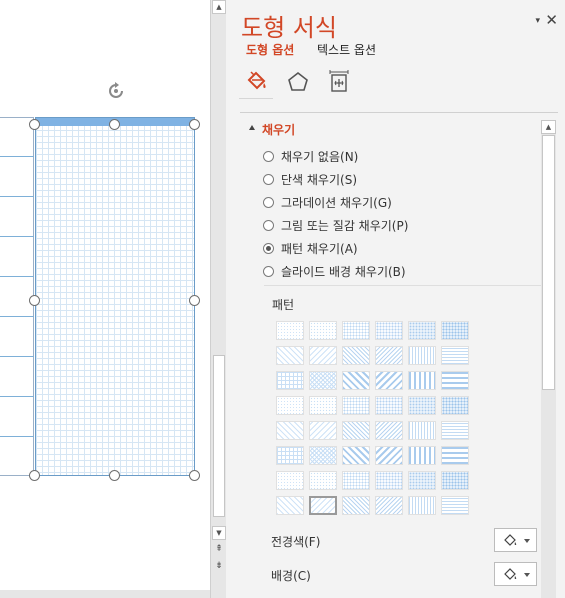  What do you see at coordinates (270, 49) in the screenshot?
I see `tab-shape-options: 도형 옵션` at bounding box center [270, 49].